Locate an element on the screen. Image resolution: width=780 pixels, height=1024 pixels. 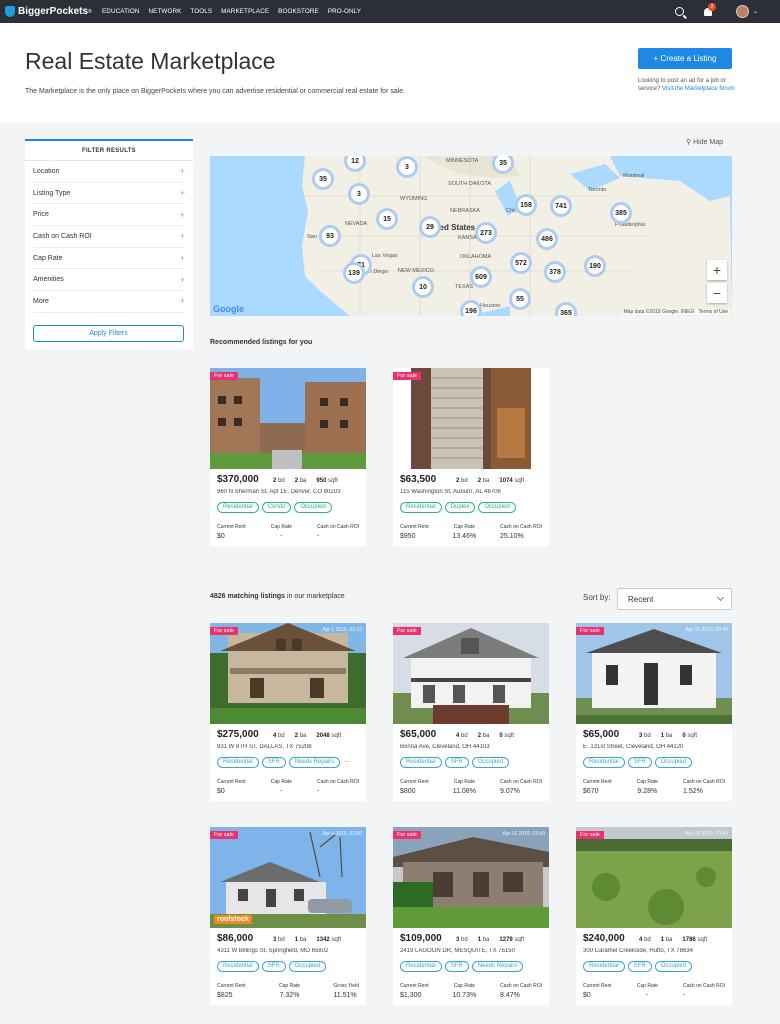
avatar is located at coordinates (742, 11).